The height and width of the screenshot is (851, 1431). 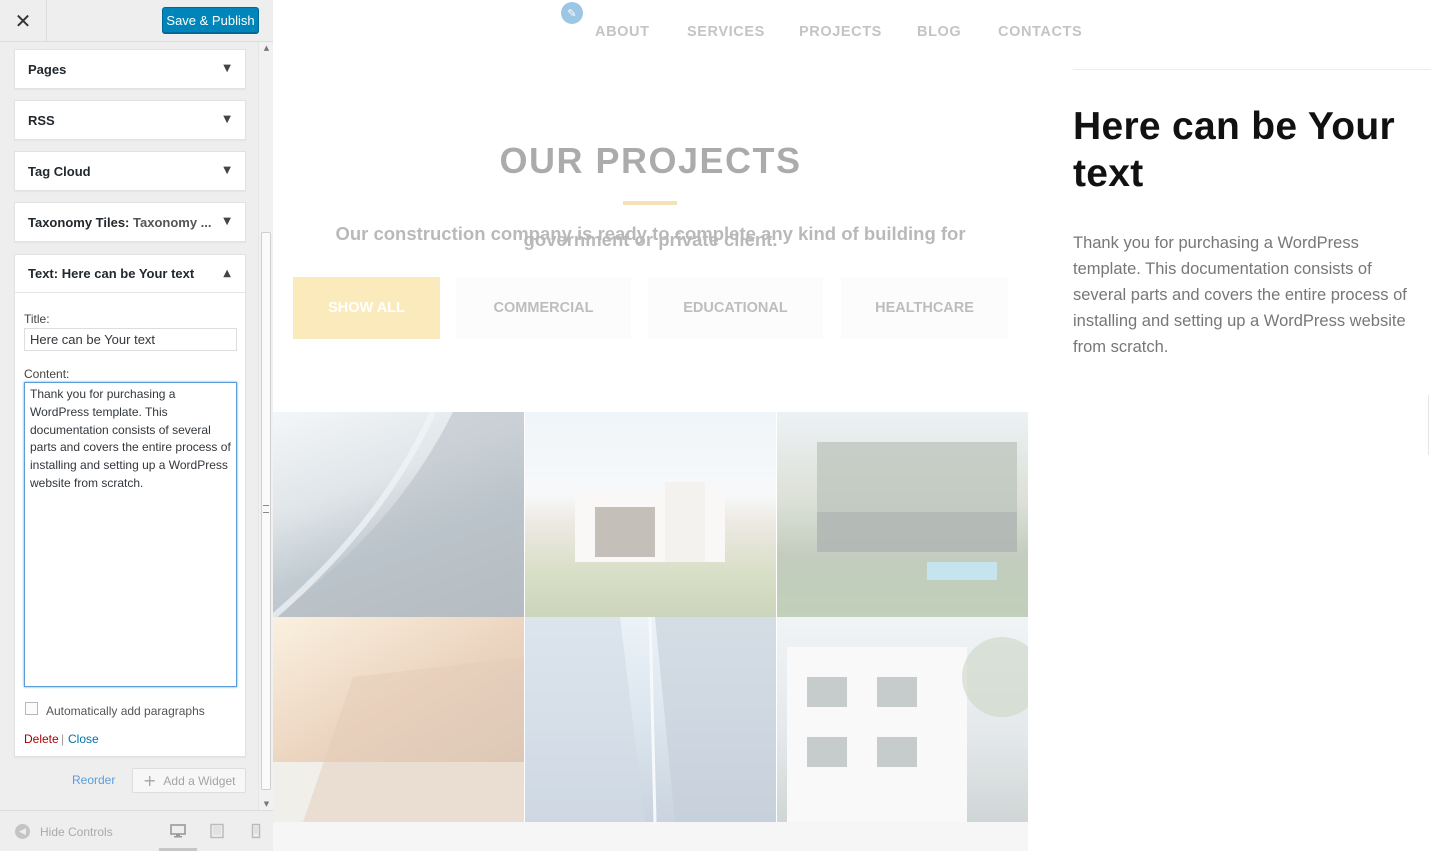 I want to click on widget-subtitle: Here can be Your text, so click(x=128, y=273).